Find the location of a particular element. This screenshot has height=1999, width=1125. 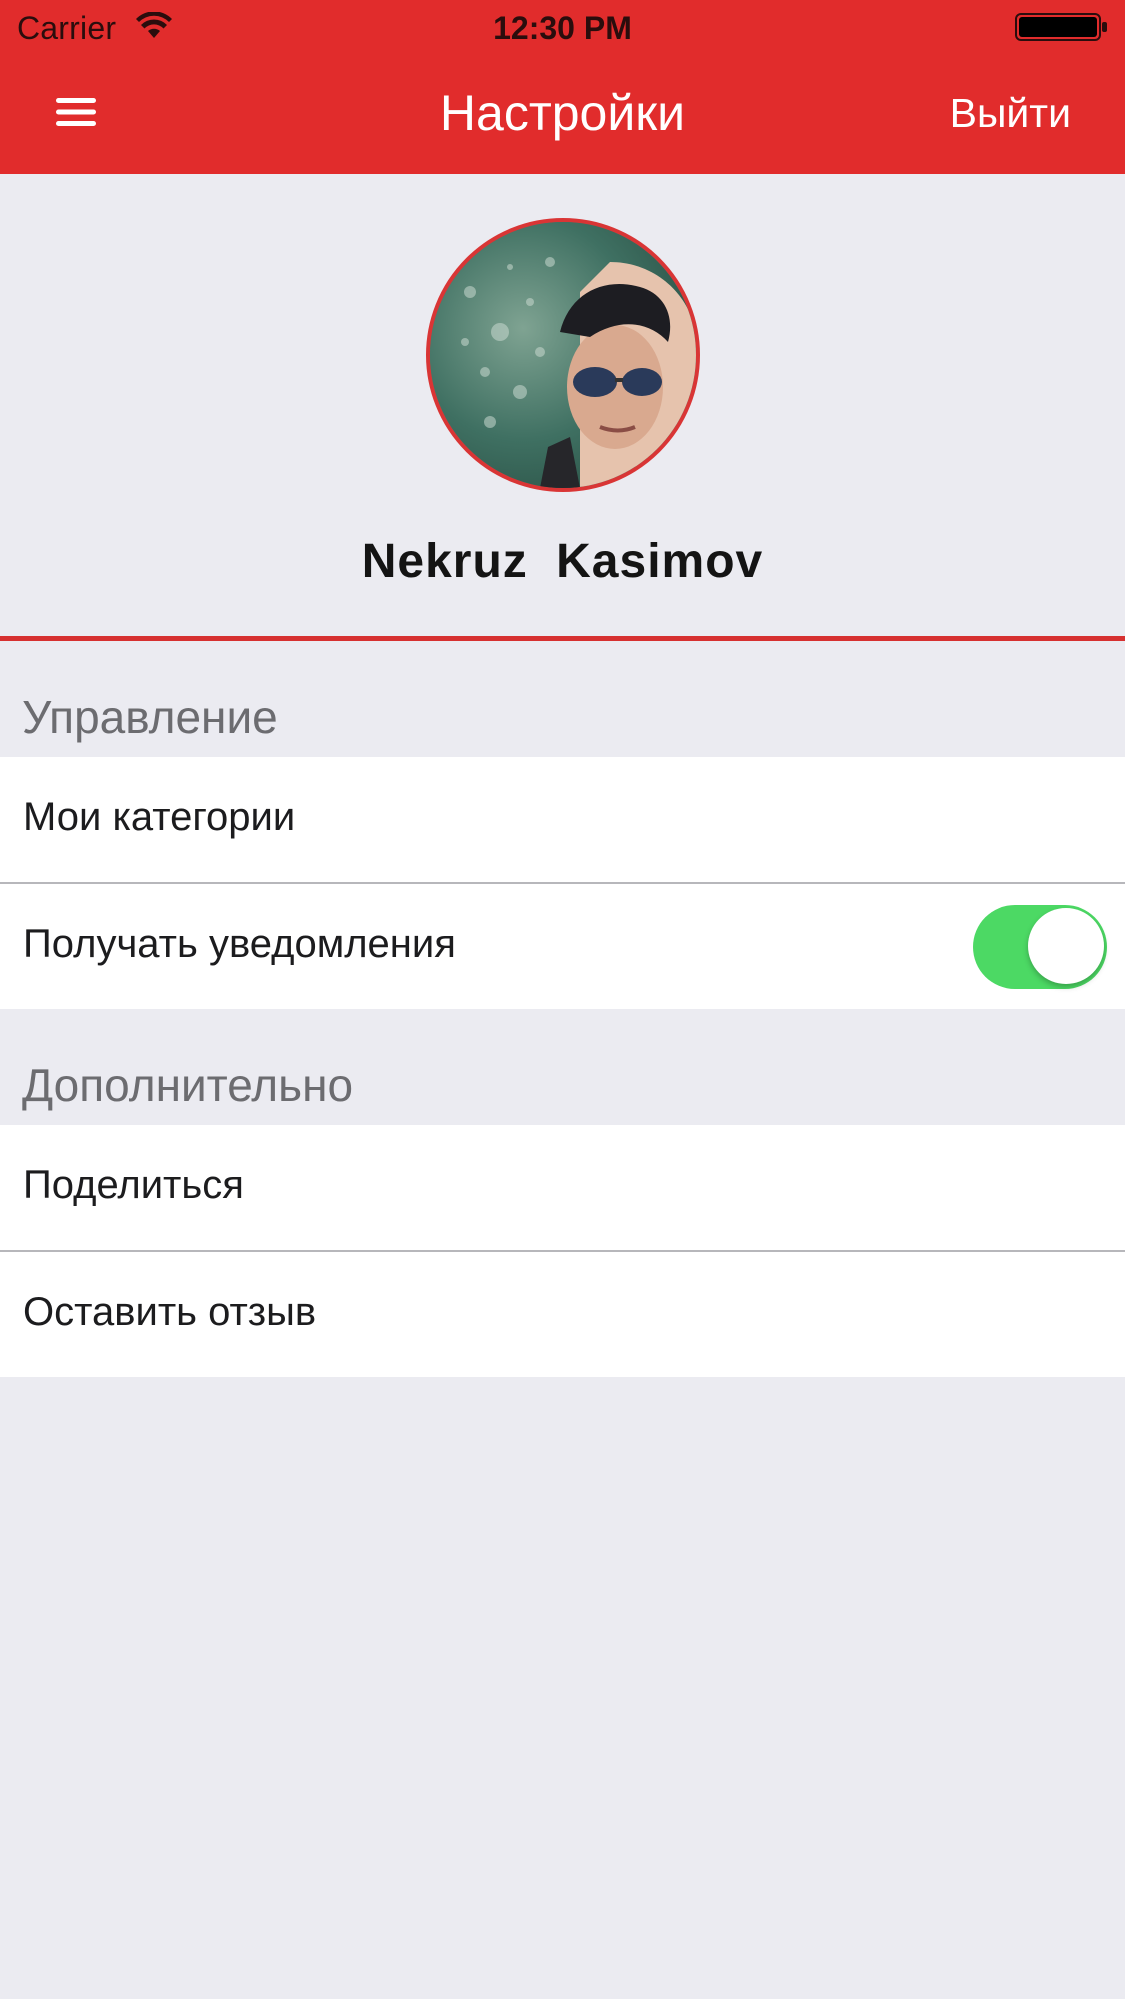

list-item-label: Поделиться is located at coordinates (133, 1185).